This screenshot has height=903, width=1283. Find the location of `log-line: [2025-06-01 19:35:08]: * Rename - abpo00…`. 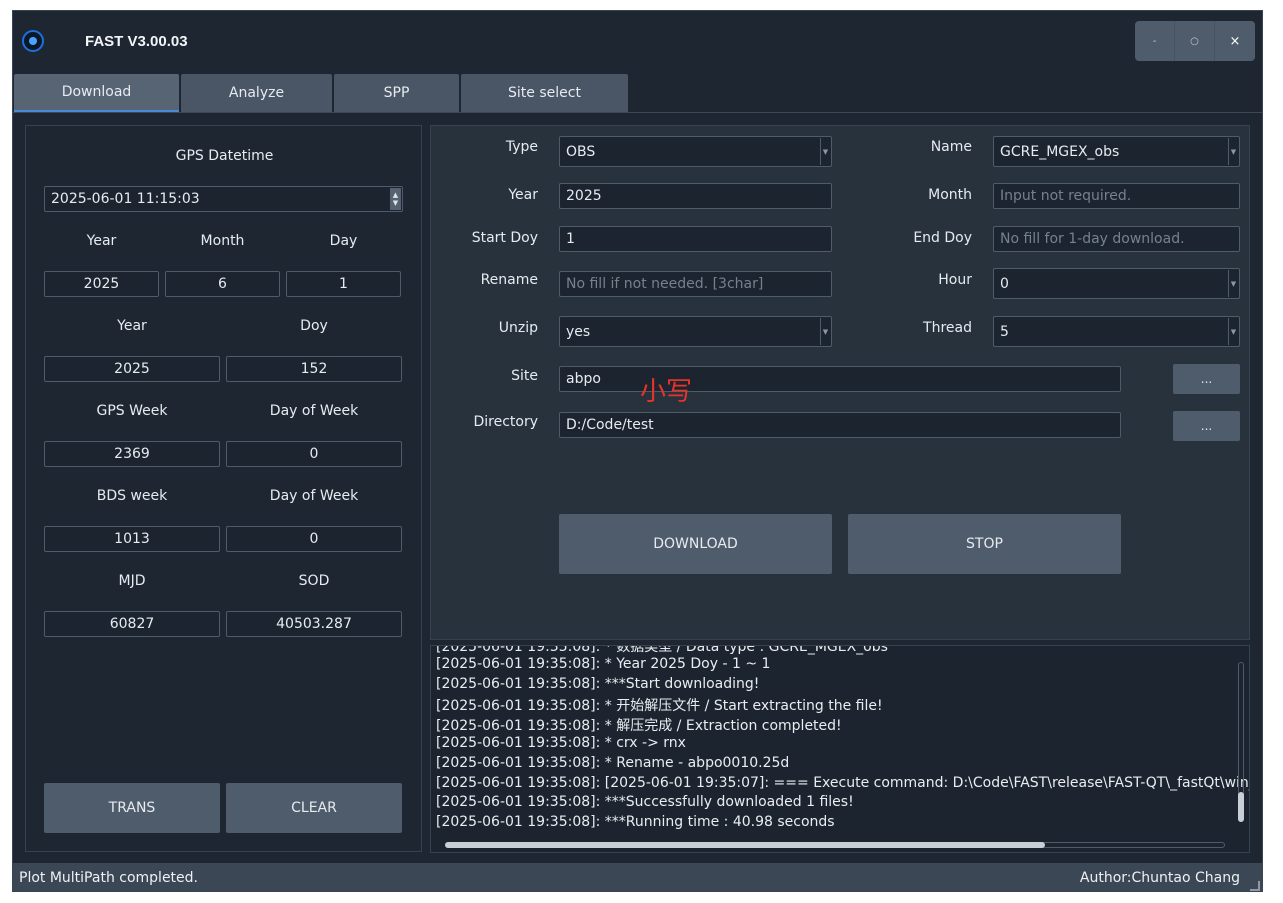

log-line: [2025-06-01 19:35:08]: * Rename - abpo00… is located at coordinates (613, 762).